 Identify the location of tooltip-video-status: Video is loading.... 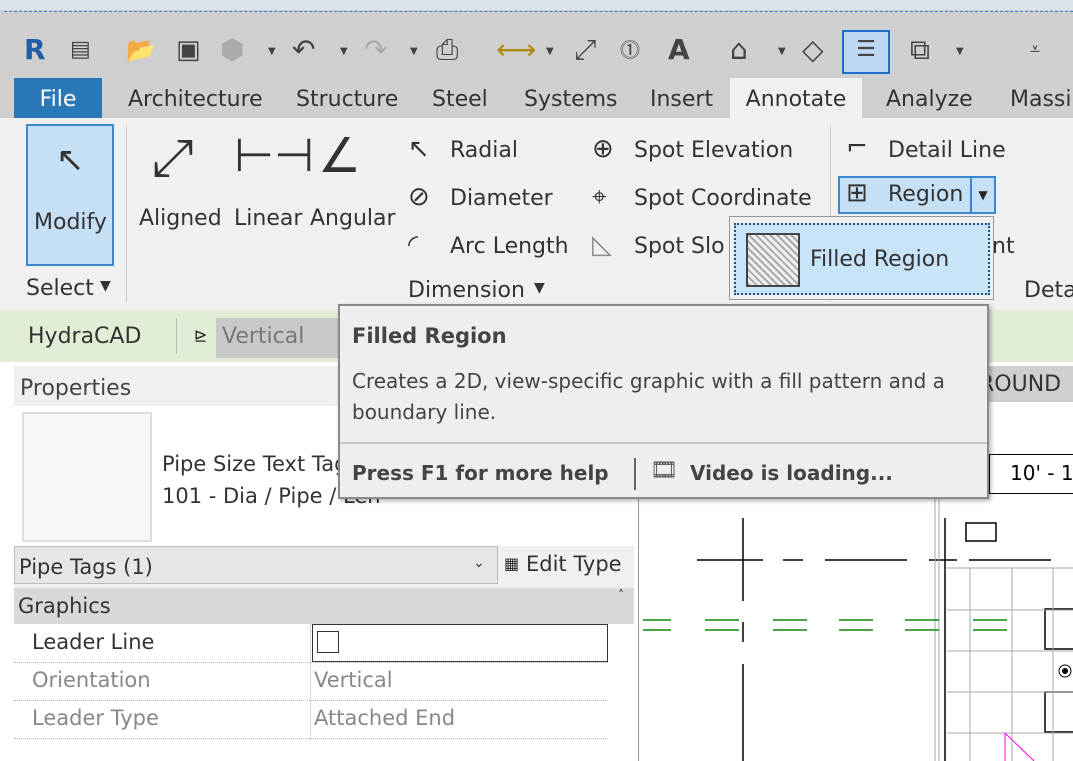
(791, 473).